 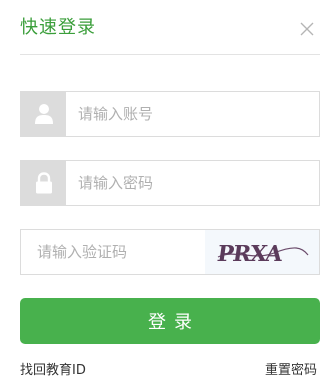 What do you see at coordinates (307, 29) in the screenshot?
I see `close-icon` at bounding box center [307, 29].